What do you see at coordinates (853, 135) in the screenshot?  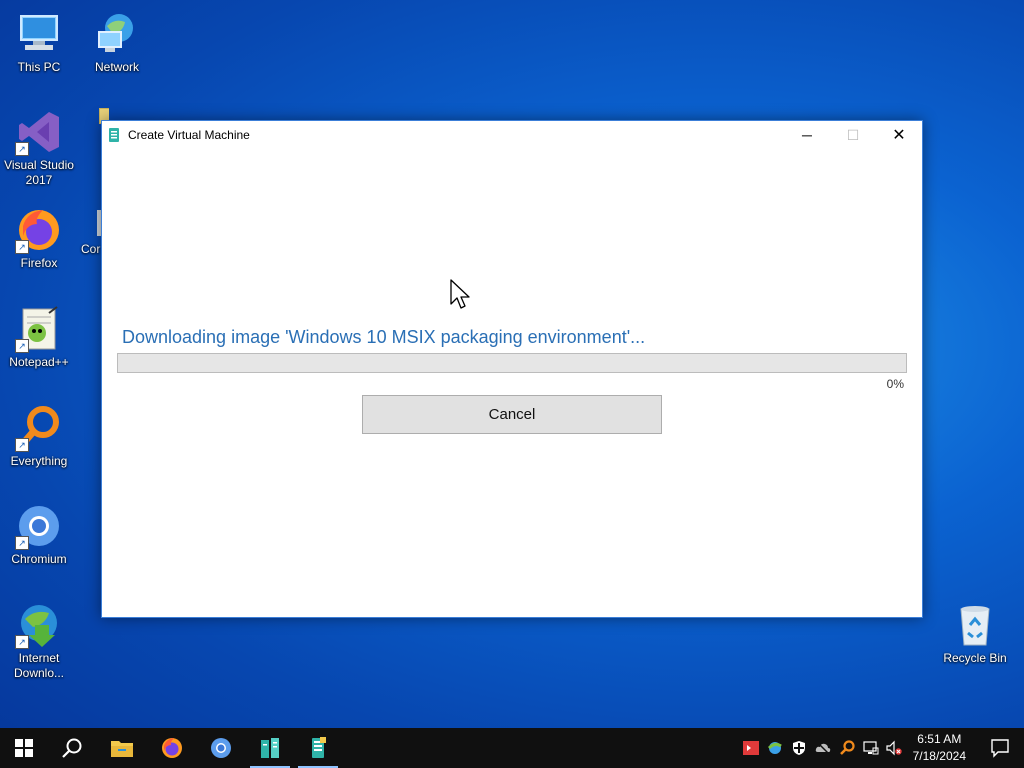 I see `maximize-button: ☐` at bounding box center [853, 135].